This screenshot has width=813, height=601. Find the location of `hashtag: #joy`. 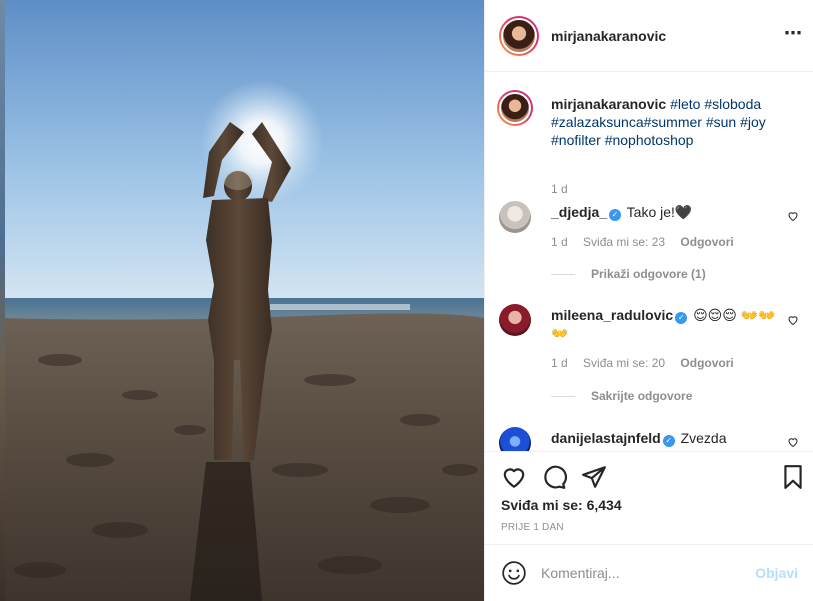

hashtag: #joy is located at coordinates (753, 122).